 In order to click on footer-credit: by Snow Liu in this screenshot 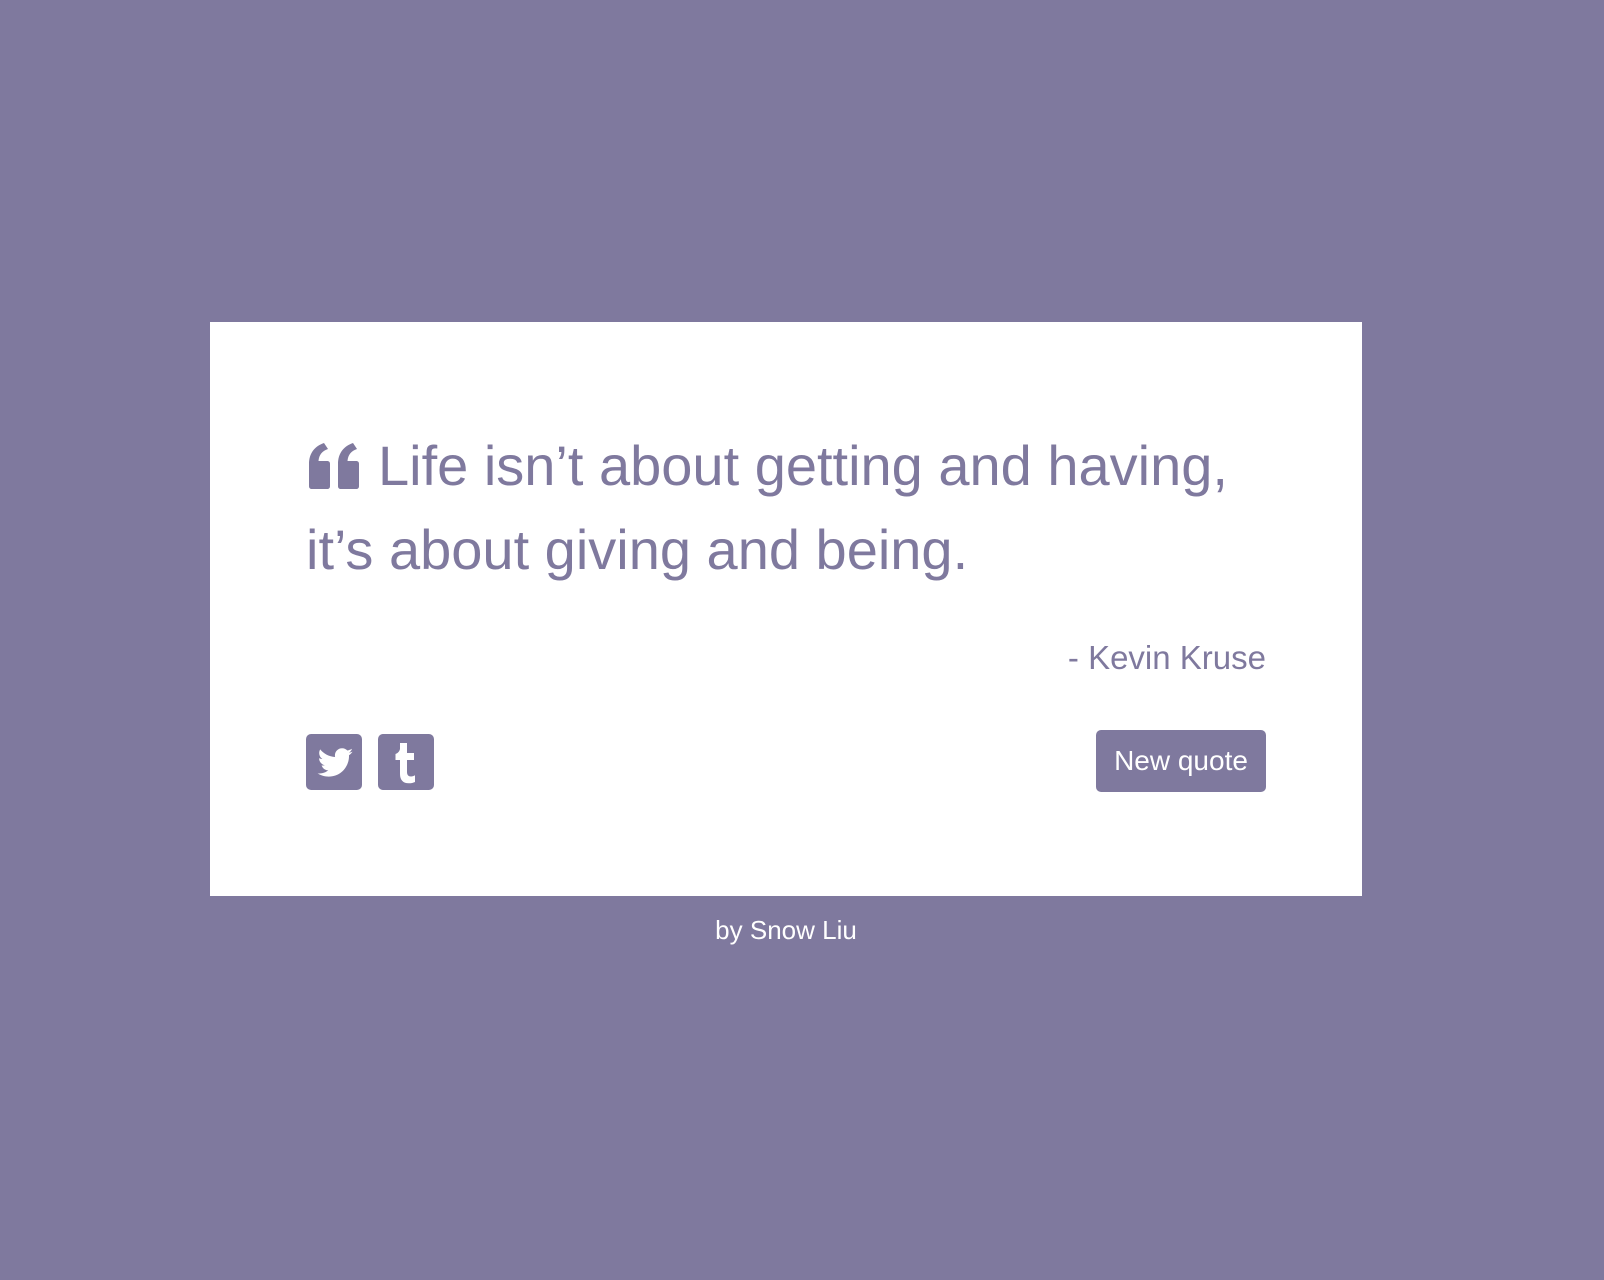, I will do `click(786, 930)`.